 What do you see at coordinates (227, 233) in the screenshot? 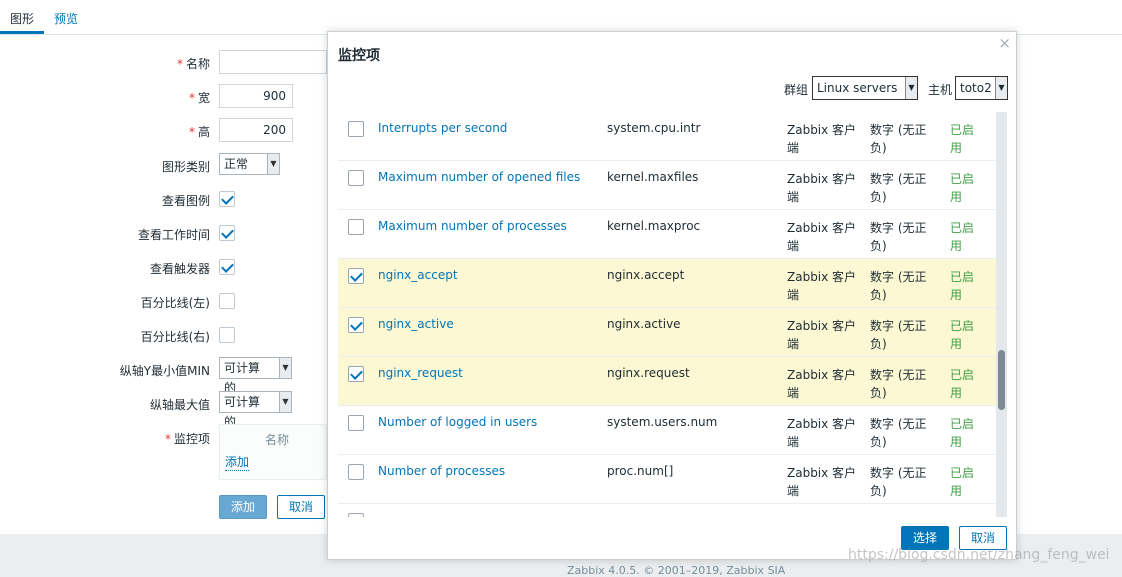
I see `show-working-time-checkbox` at bounding box center [227, 233].